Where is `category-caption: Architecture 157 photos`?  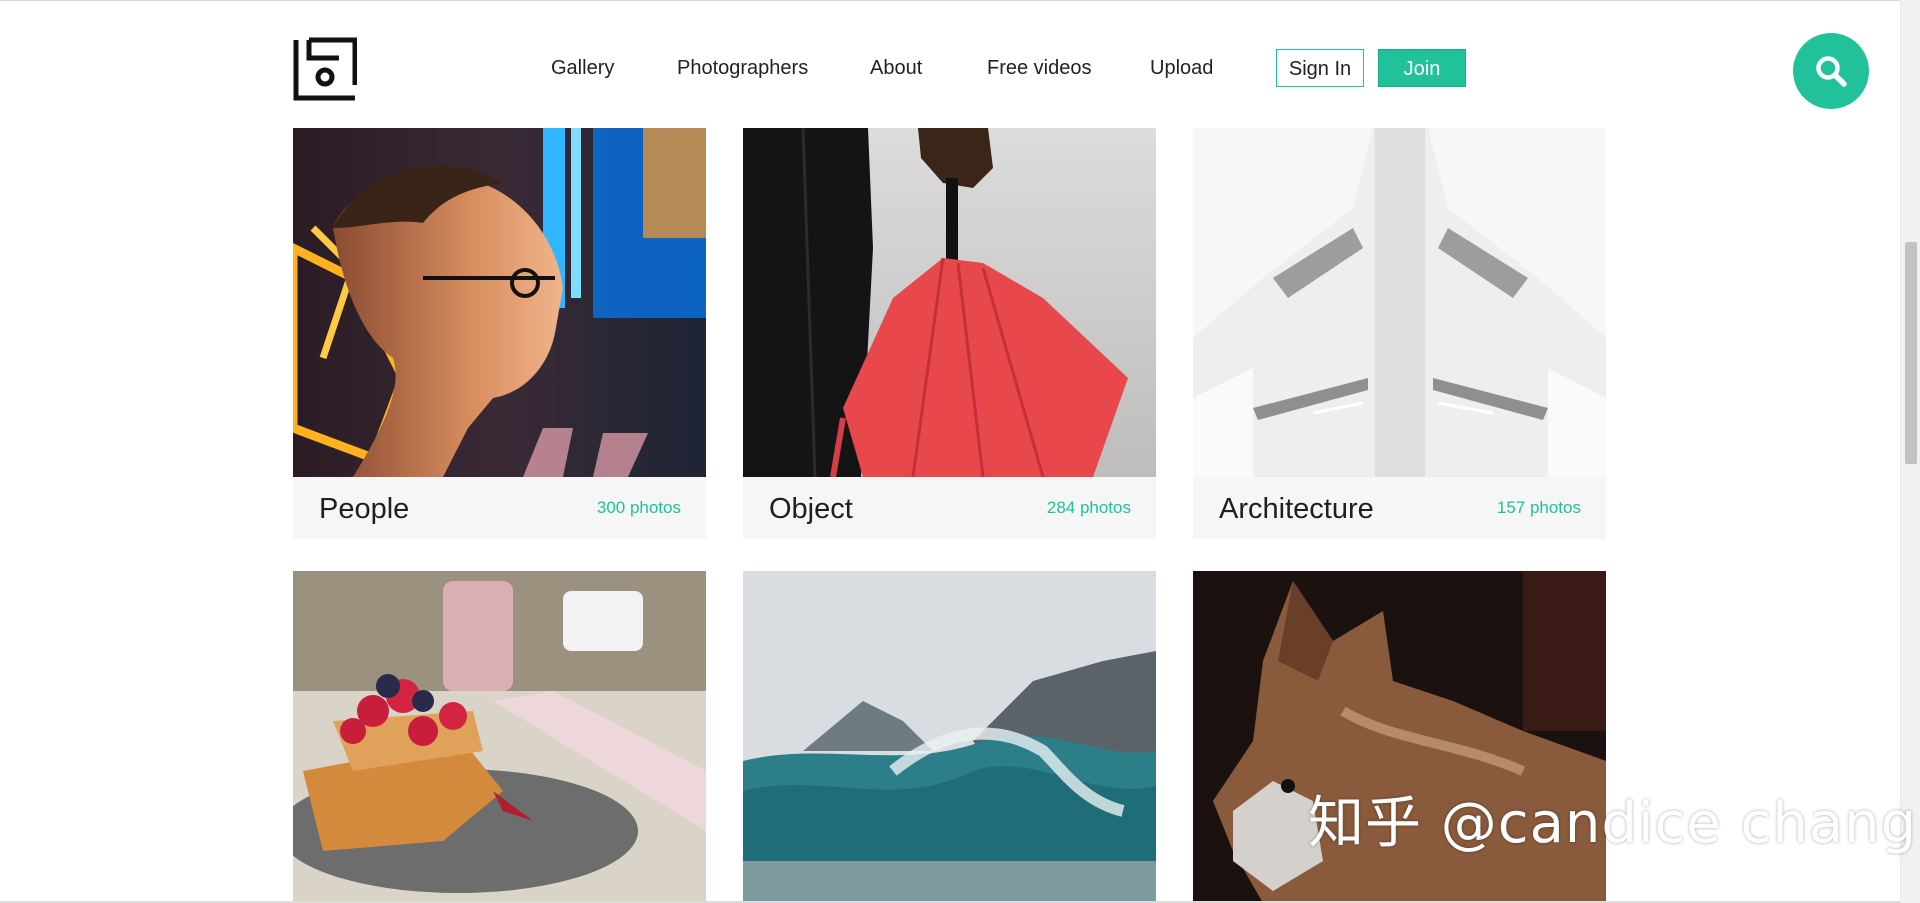 category-caption: Architecture 157 photos is located at coordinates (1399, 508).